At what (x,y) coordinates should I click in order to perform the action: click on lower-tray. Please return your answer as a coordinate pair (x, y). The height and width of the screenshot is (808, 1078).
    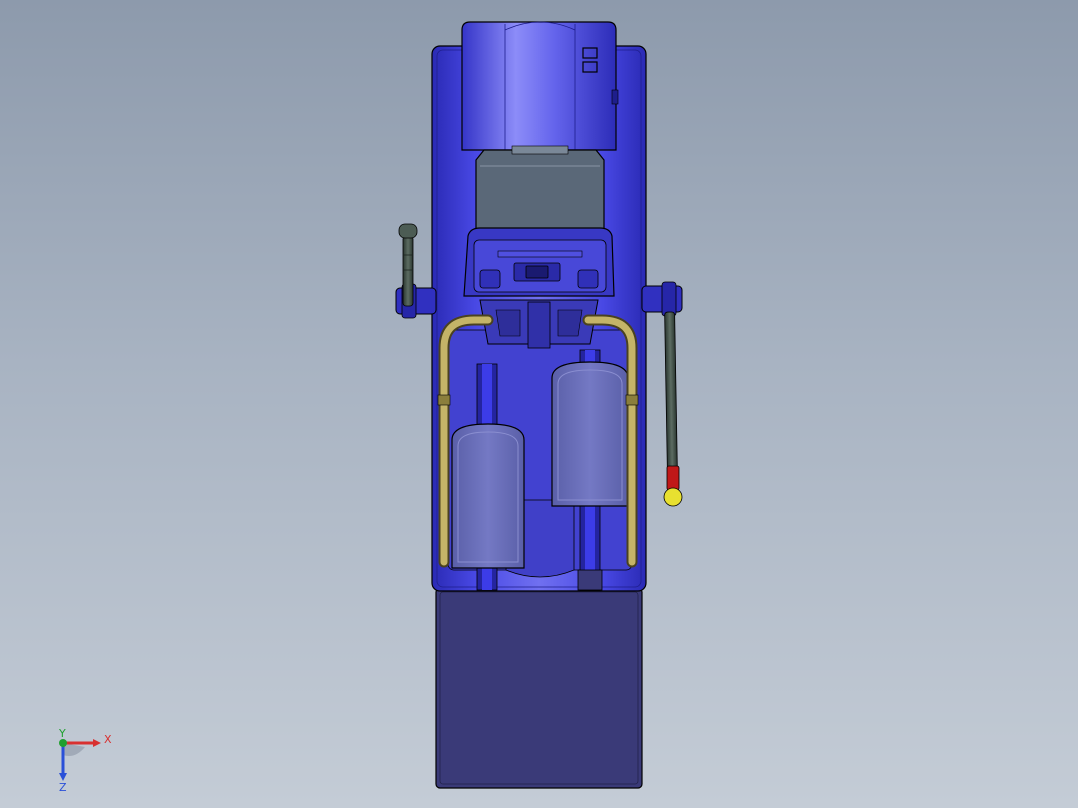
    Looking at the image, I should click on (539, 688).